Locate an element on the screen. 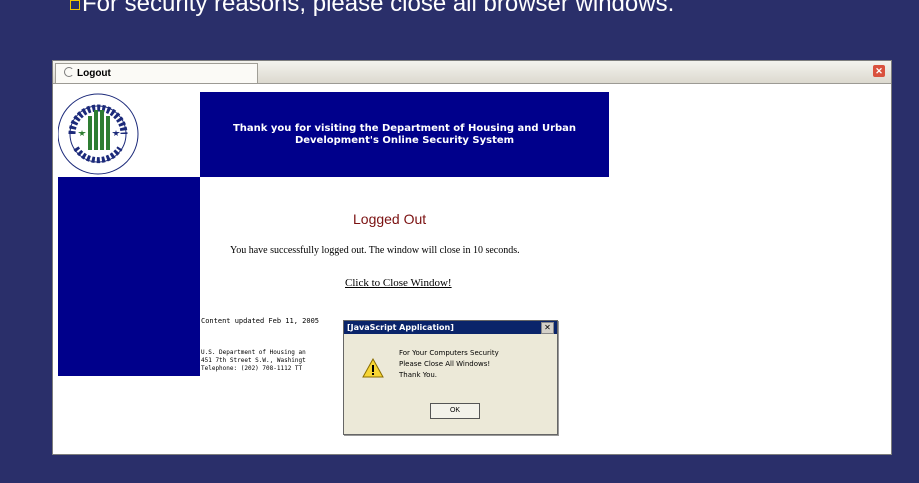 Image resolution: width=919 pixels, height=483 pixels. close-window-link: Click to Close Window! is located at coordinates (398, 283).